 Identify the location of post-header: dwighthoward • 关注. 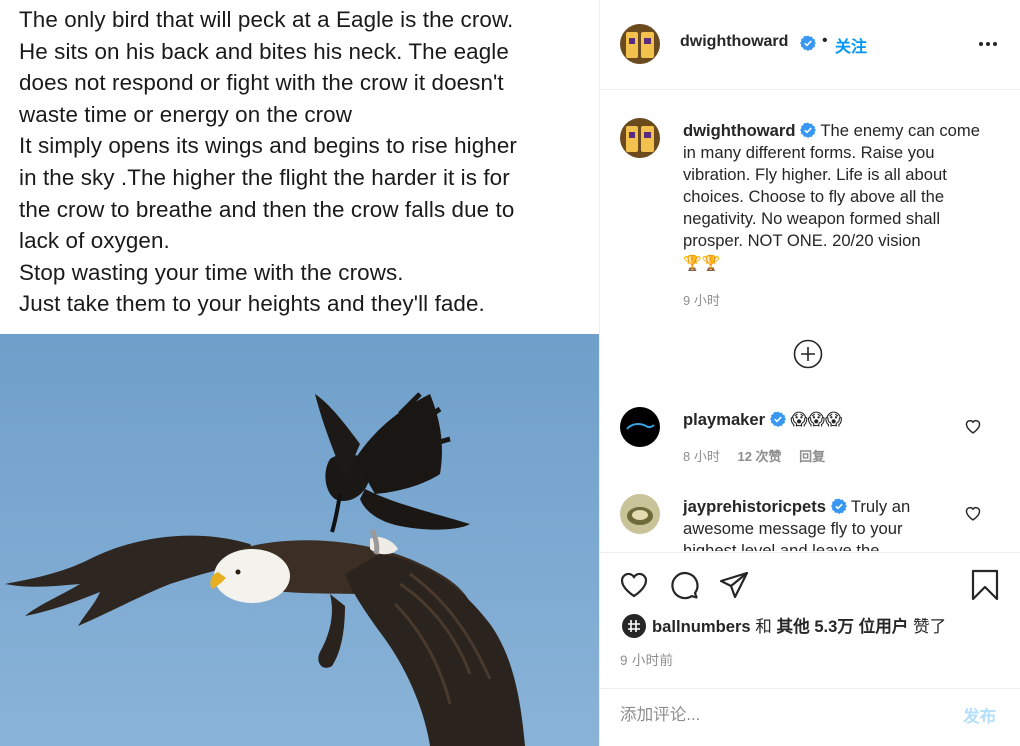
(810, 45).